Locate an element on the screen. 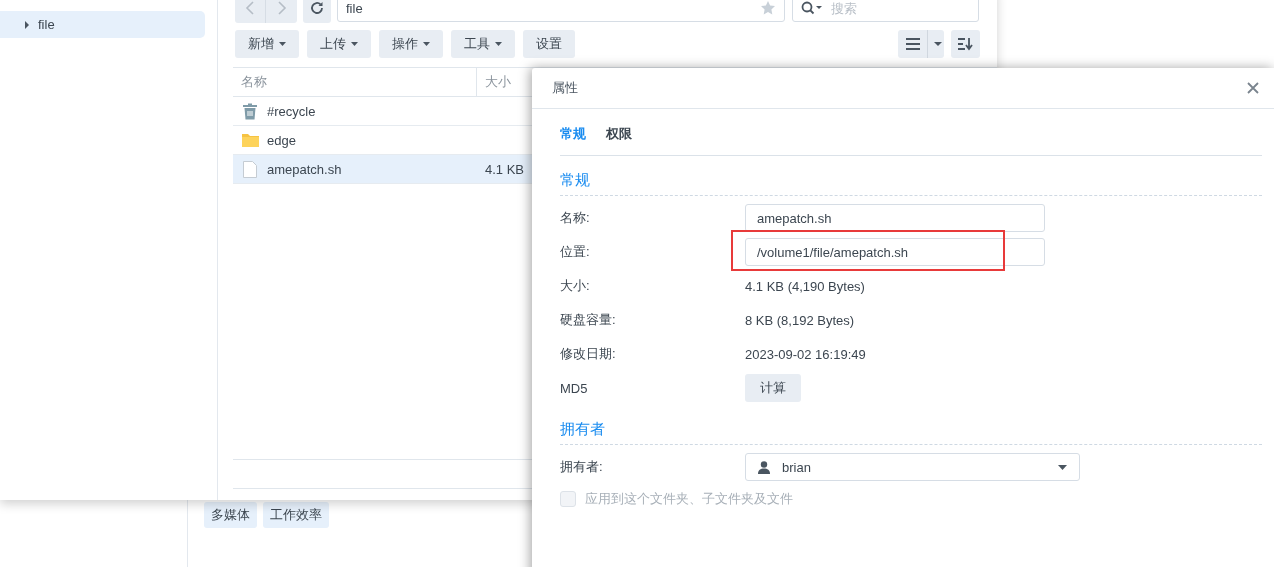  file-icon is located at coordinates (250, 169).